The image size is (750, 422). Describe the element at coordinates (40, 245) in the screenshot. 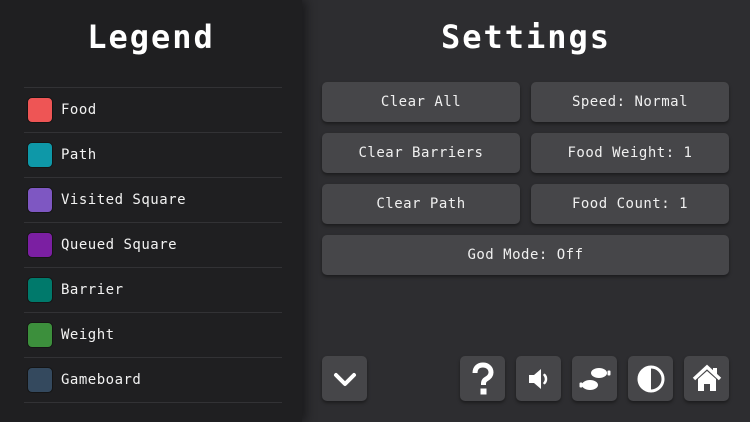

I see `queued-swatch` at that location.